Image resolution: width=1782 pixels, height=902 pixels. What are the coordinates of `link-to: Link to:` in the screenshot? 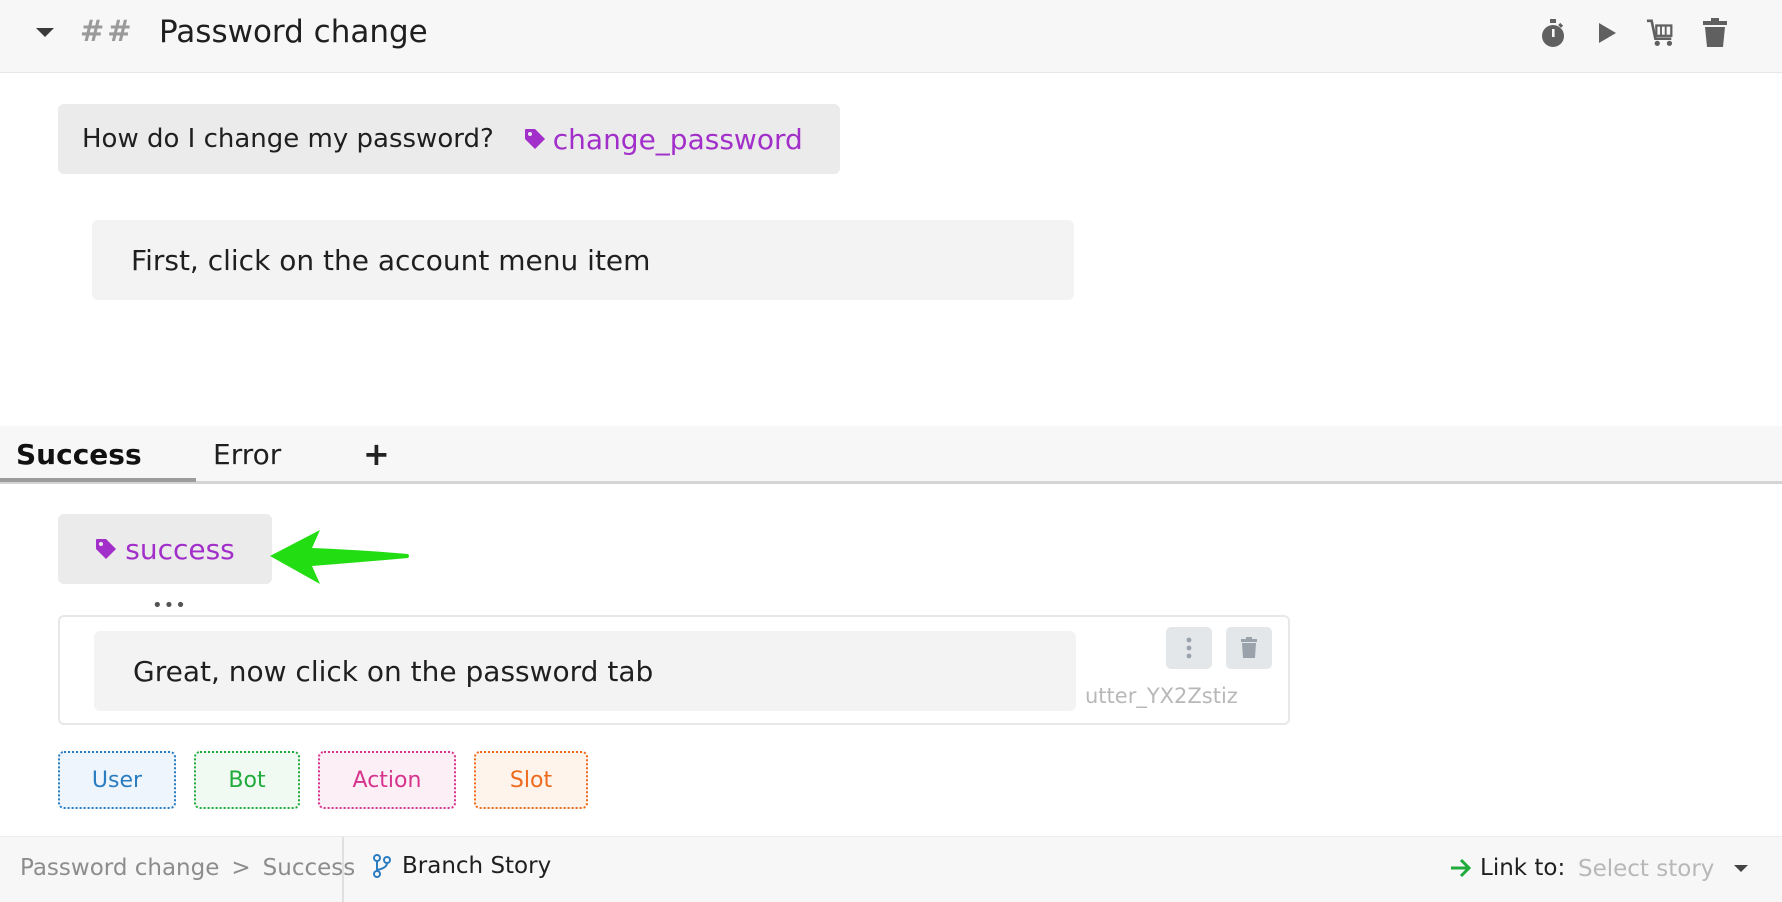 It's located at (1507, 868).